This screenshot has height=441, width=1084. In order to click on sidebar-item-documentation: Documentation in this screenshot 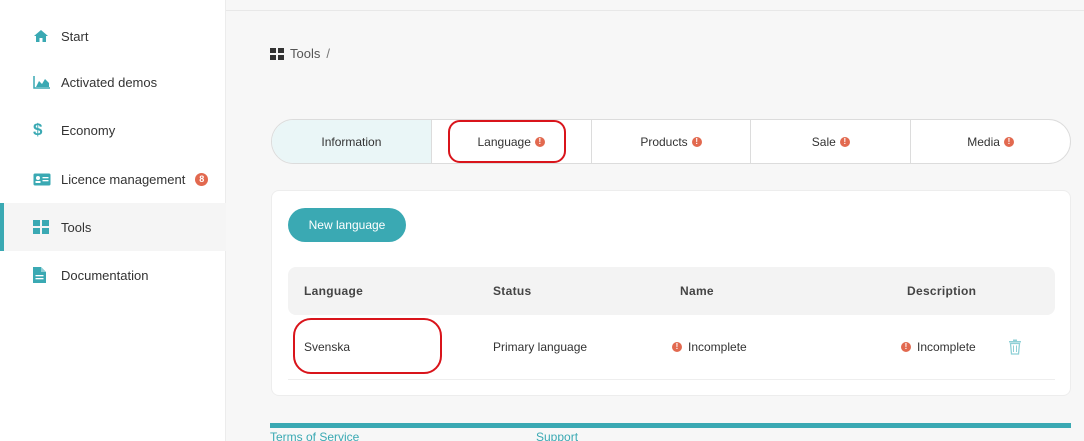, I will do `click(113, 275)`.